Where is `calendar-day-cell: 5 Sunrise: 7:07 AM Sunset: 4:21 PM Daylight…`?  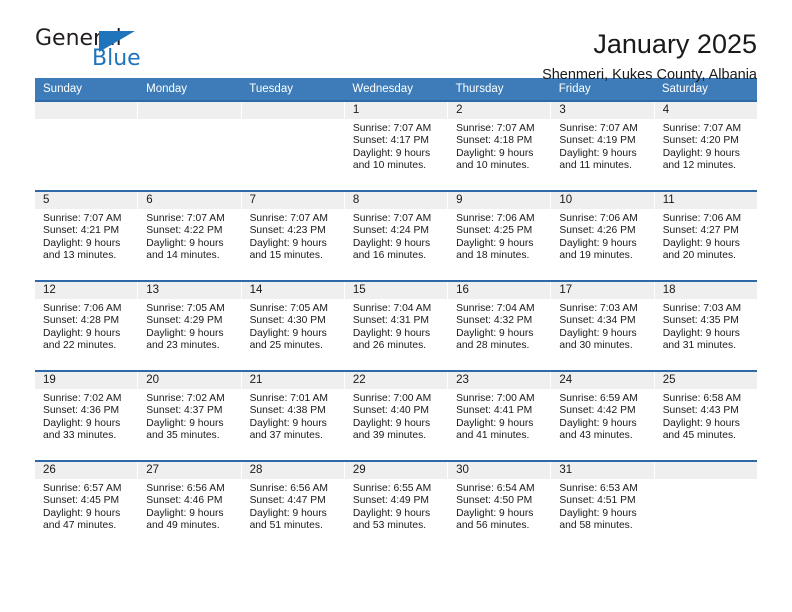
calendar-day-cell: 5 Sunrise: 7:07 AM Sunset: 4:21 PM Daylight… is located at coordinates (87, 236).